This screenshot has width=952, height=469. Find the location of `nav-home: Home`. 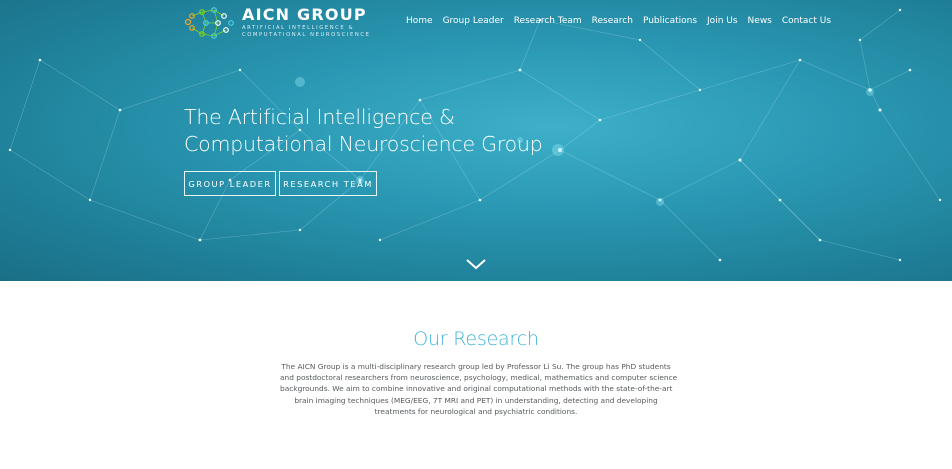

nav-home: Home is located at coordinates (419, 21).